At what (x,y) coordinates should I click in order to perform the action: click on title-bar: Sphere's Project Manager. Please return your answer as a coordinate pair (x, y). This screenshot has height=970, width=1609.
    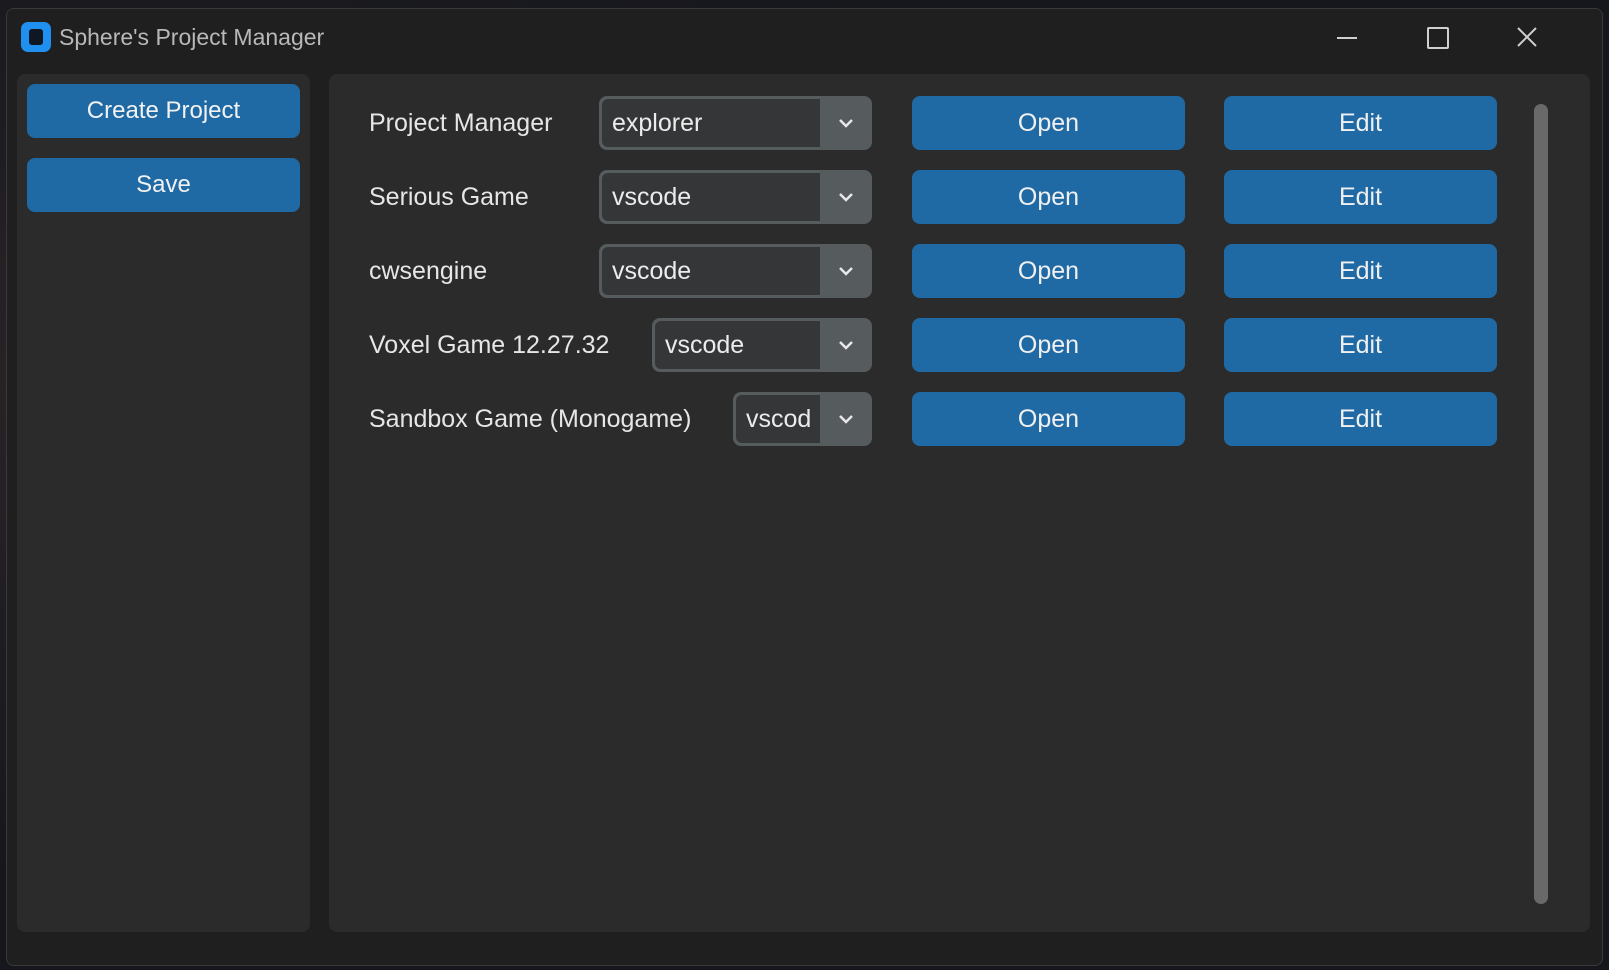
    Looking at the image, I should click on (804, 37).